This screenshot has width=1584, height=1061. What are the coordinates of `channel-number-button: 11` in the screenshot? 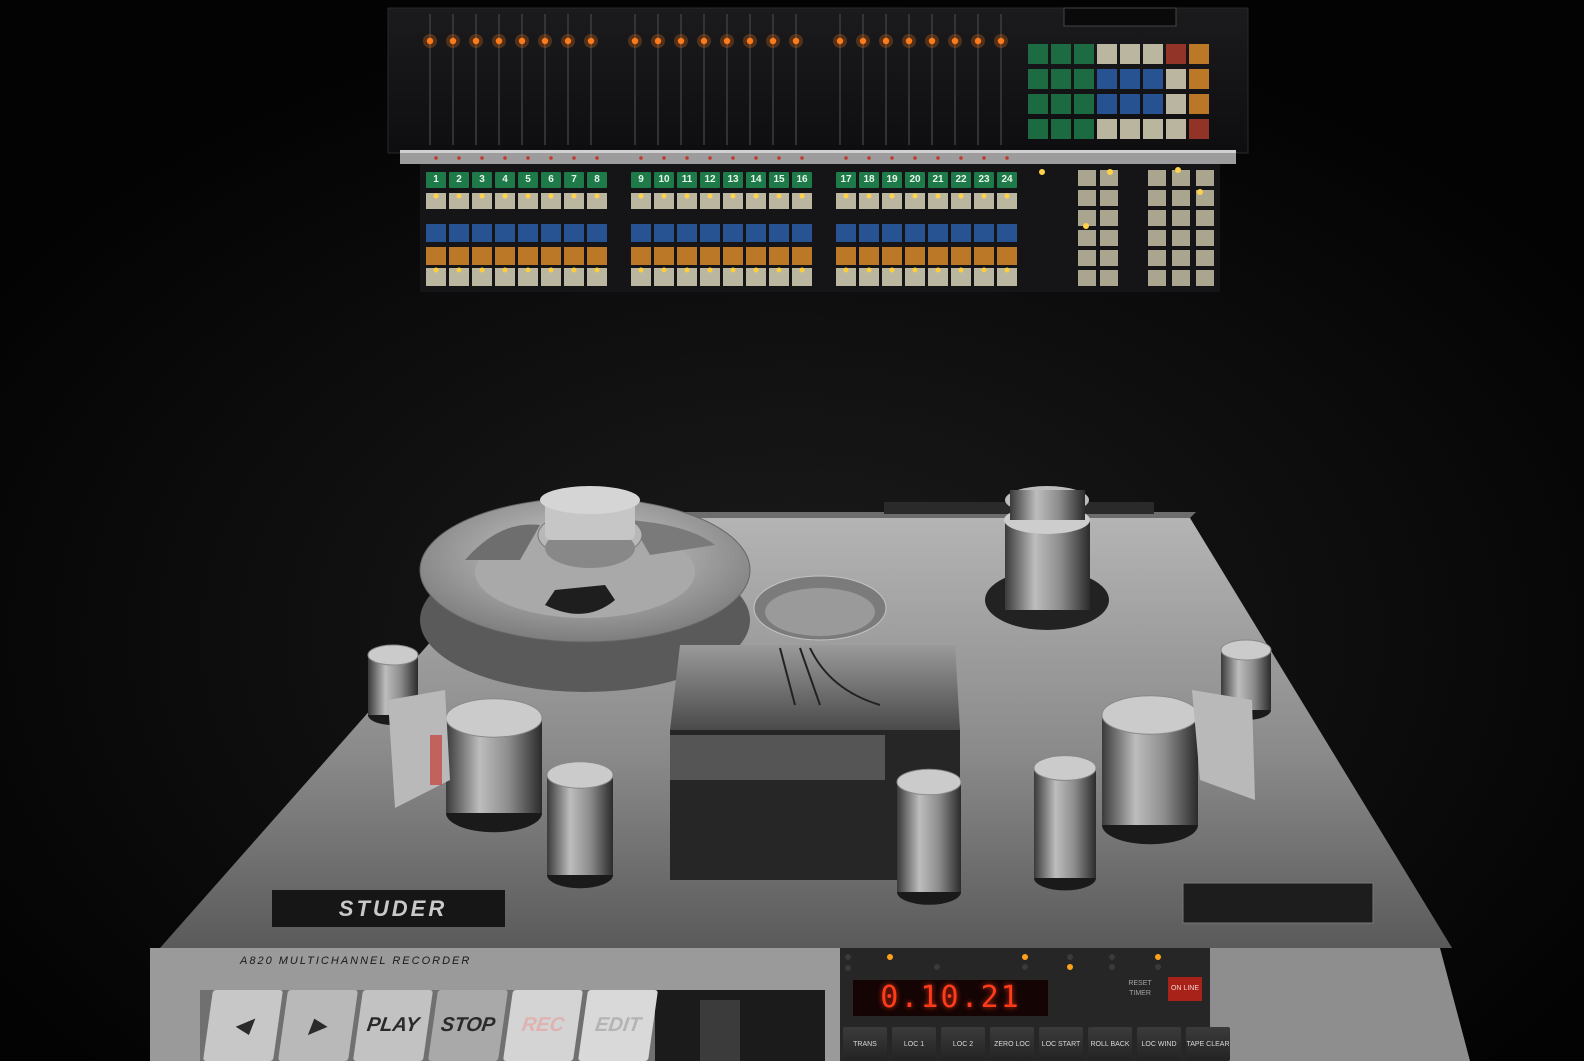 It's located at (687, 180).